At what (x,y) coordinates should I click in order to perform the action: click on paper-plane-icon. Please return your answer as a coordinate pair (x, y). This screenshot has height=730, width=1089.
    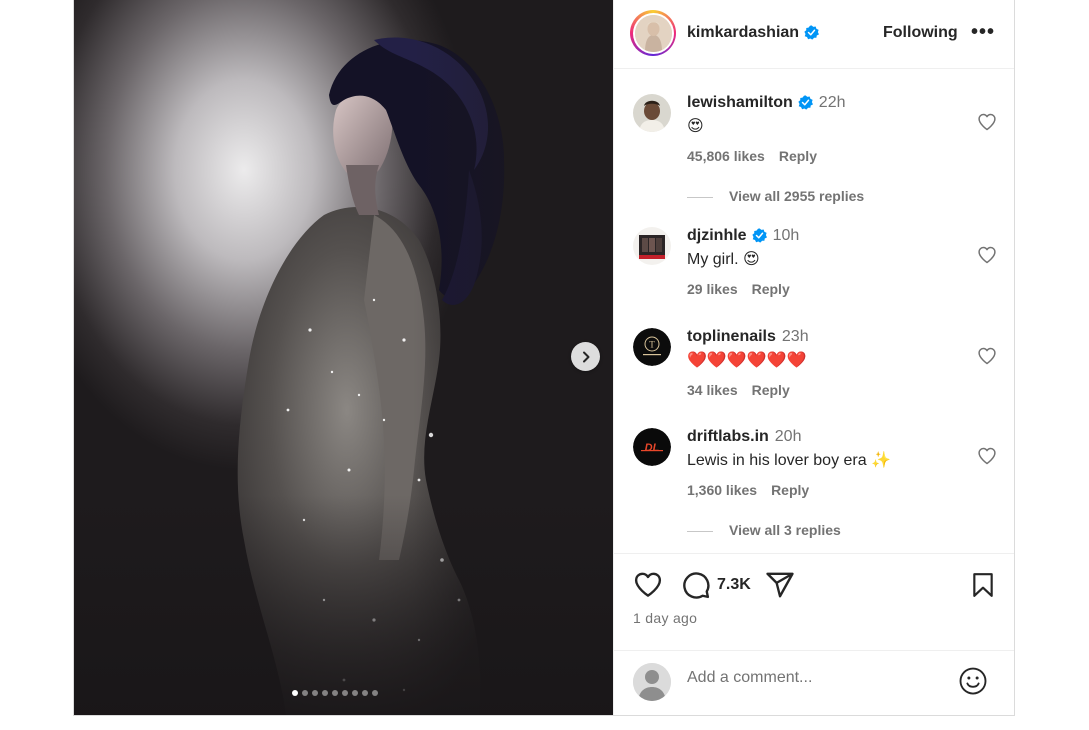
    Looking at the image, I should click on (780, 585).